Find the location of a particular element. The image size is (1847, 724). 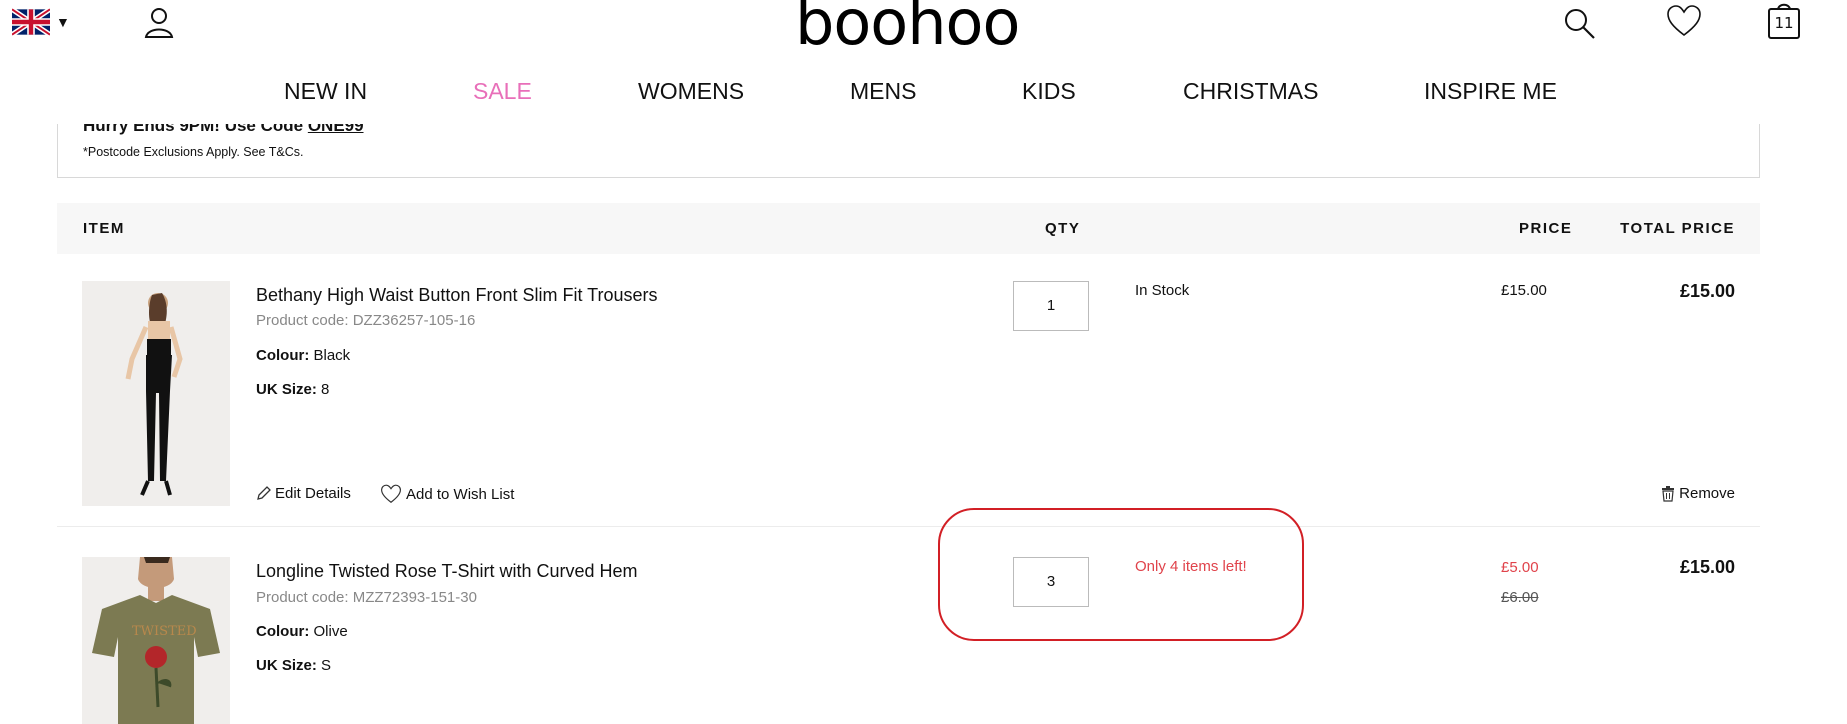

nav-sale: SALE is located at coordinates (502, 91).